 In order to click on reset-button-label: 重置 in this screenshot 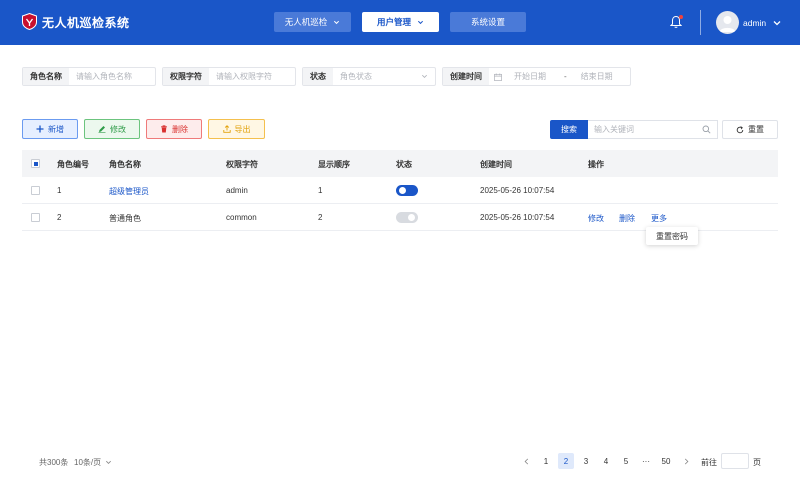, I will do `click(756, 129)`.